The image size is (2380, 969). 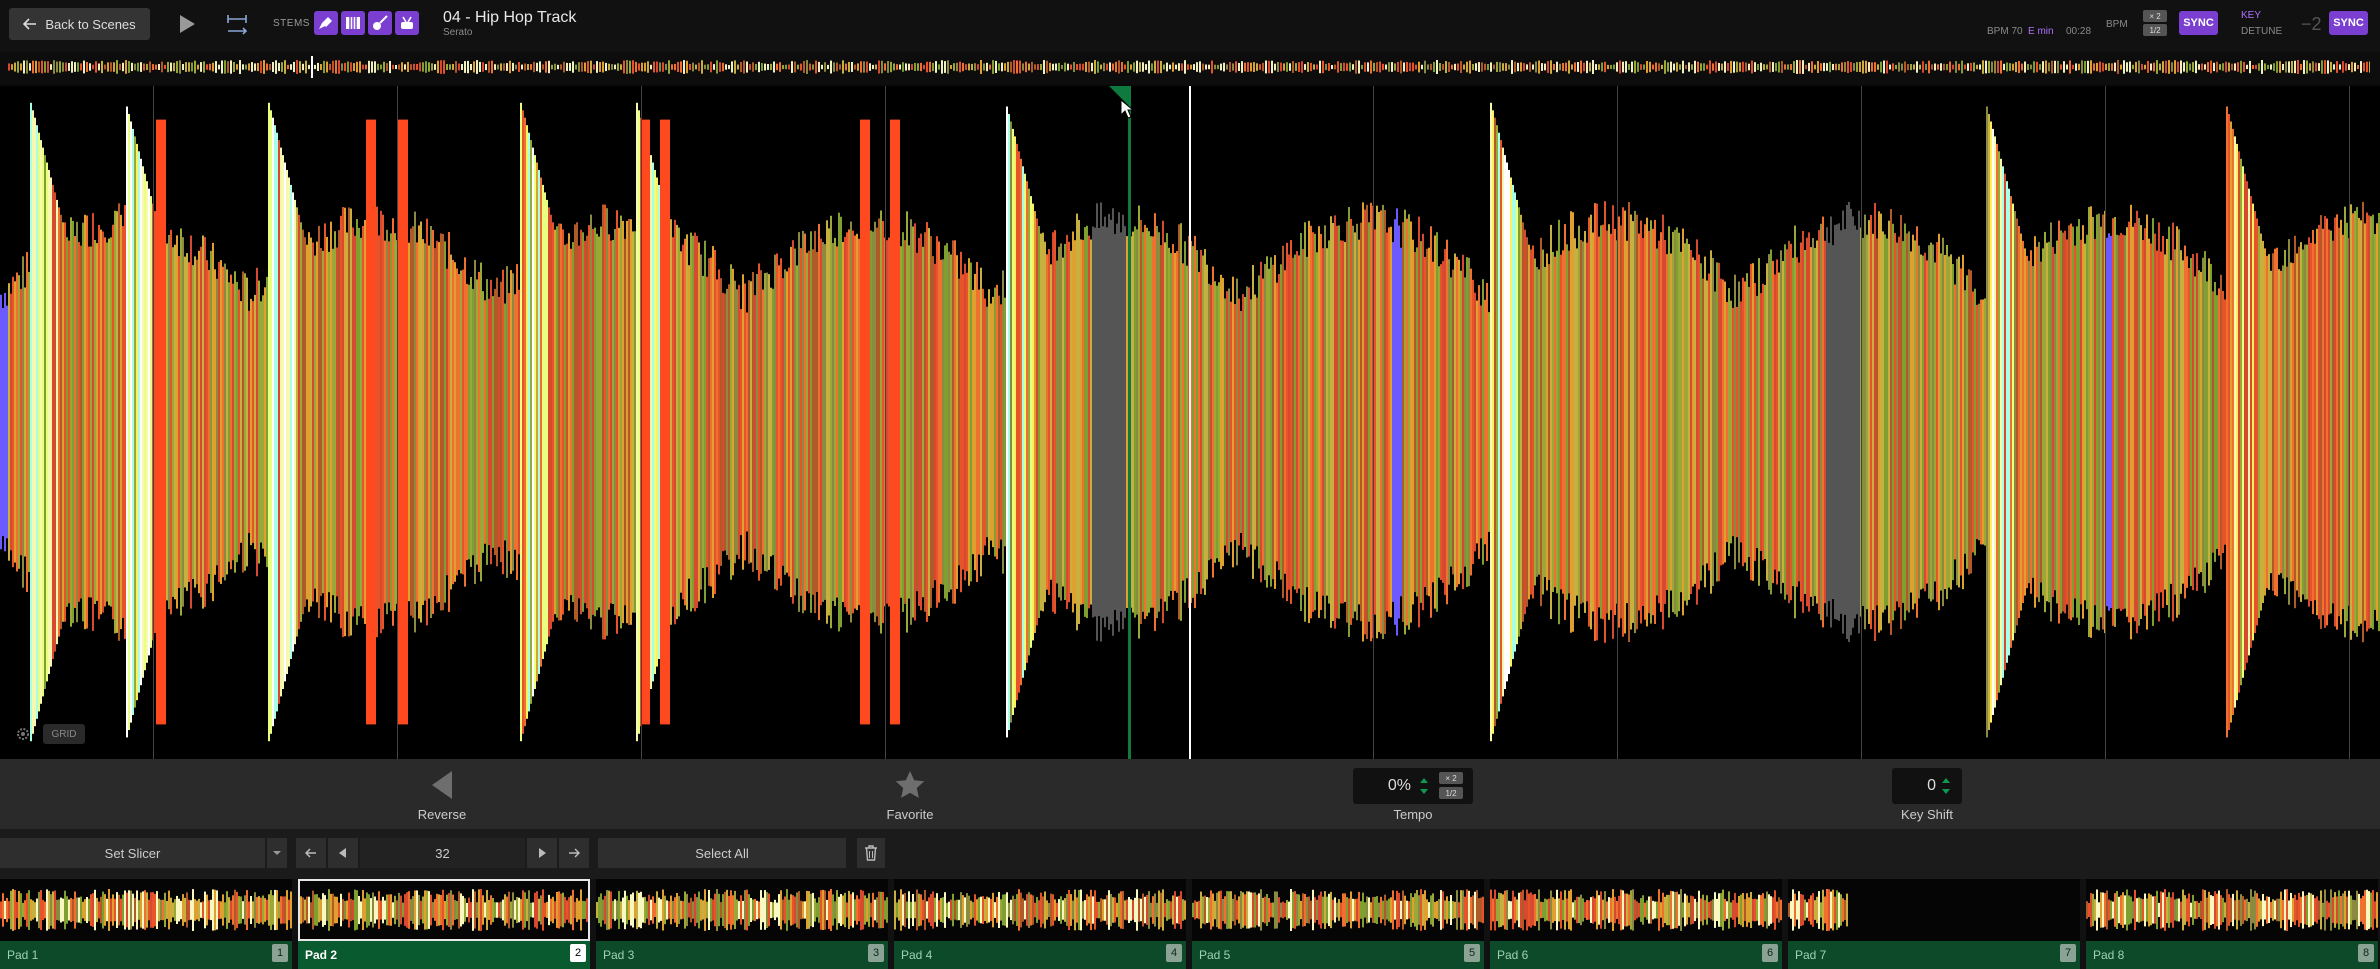 I want to click on pad-5: Pad 5 5, so click(x=1338, y=924).